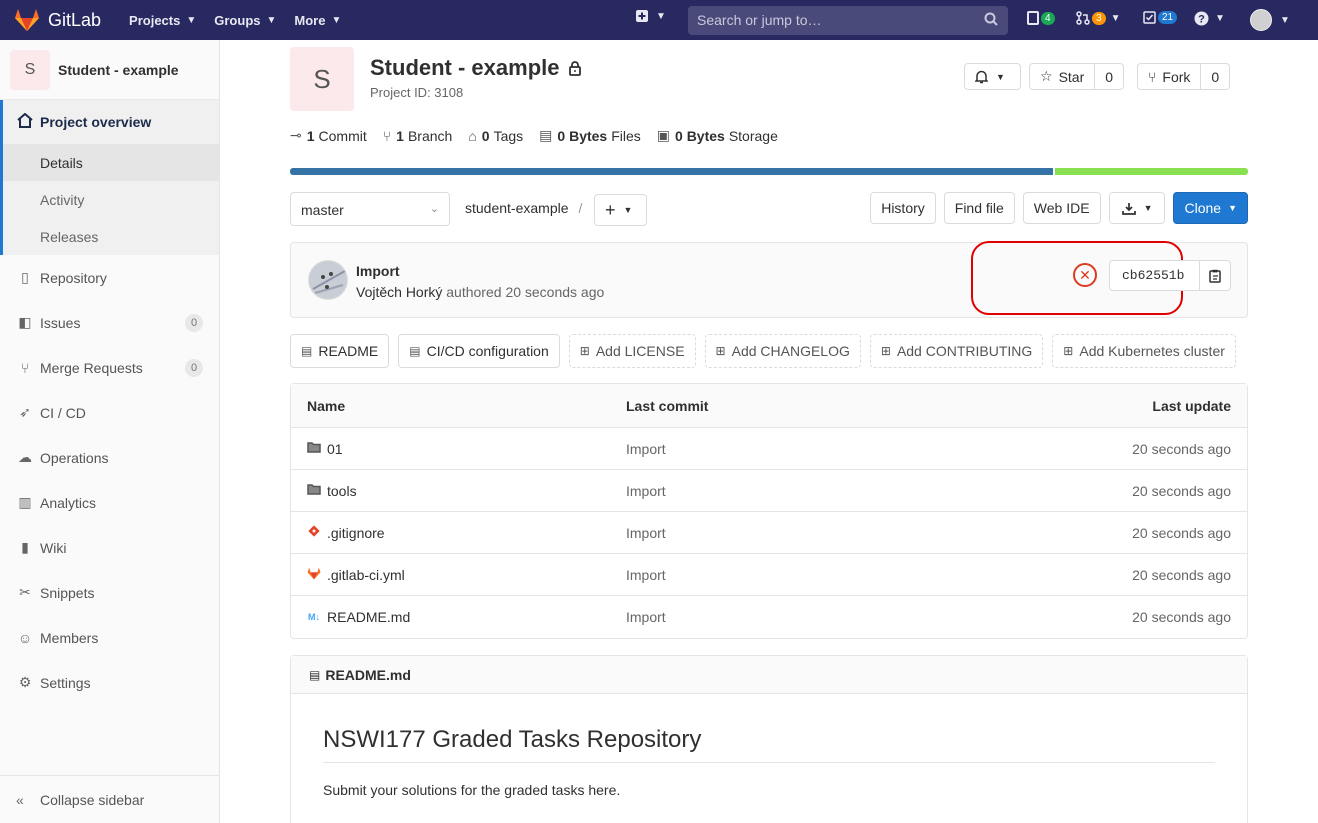  What do you see at coordinates (1085, 275) in the screenshot?
I see `pipeline-failed-icon: ✕` at bounding box center [1085, 275].